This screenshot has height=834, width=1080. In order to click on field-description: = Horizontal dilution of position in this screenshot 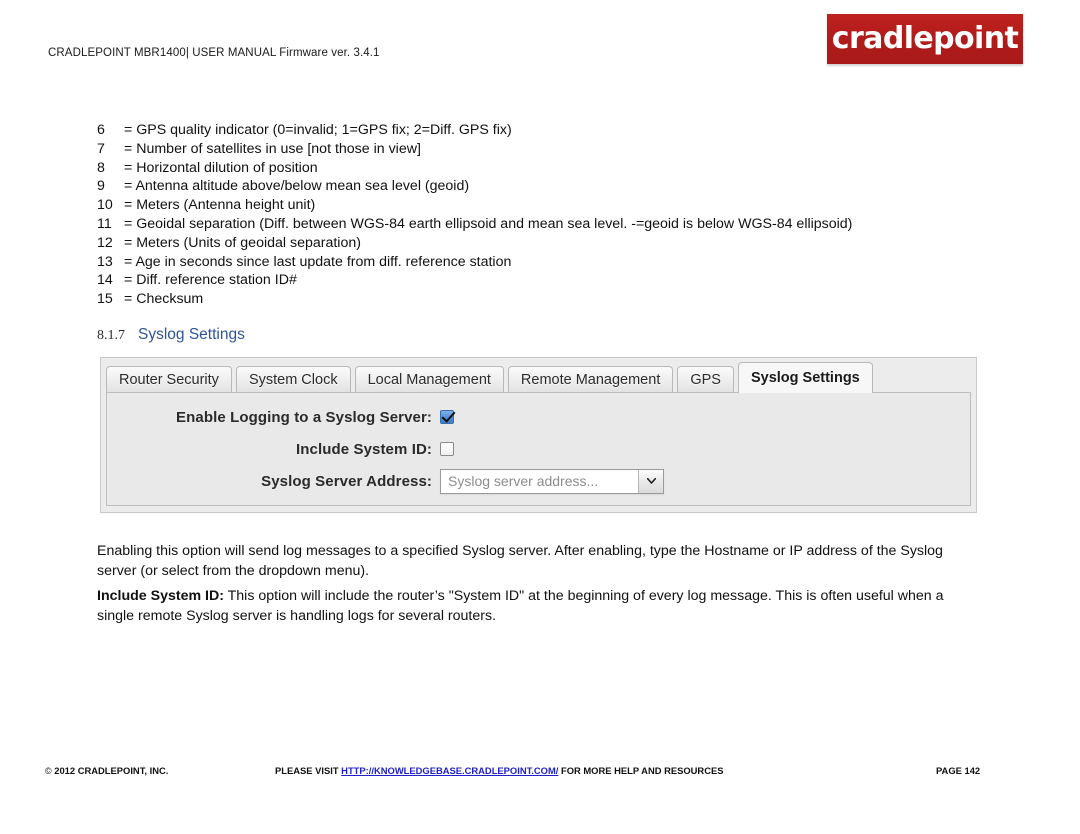, I will do `click(221, 167)`.